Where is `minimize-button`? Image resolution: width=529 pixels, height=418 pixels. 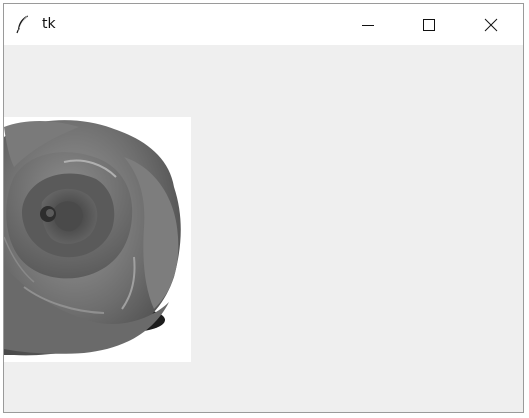 minimize-button is located at coordinates (368, 24).